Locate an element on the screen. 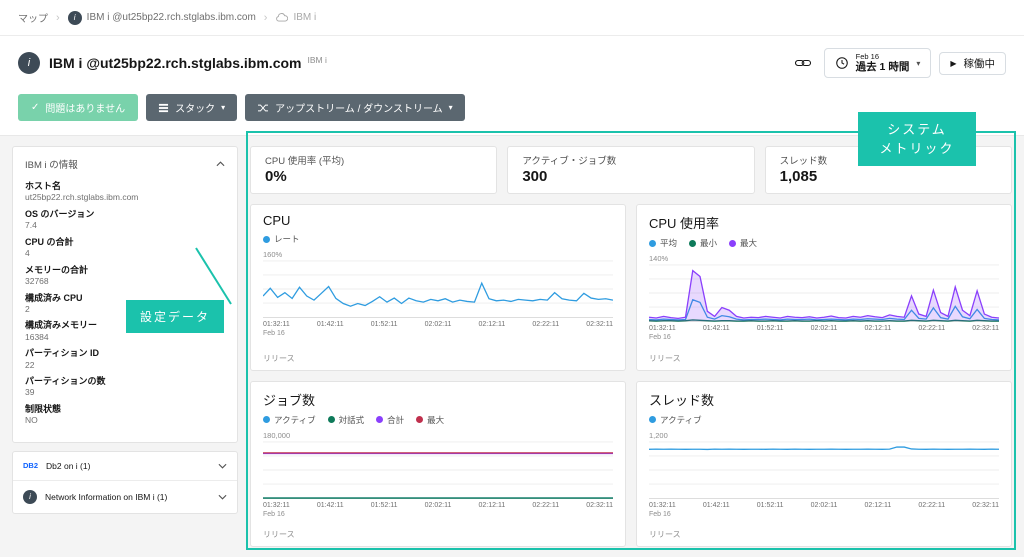  page-title: IBM i @ut25bp22.rch.stglabs.ibm.com is located at coordinates (175, 63).